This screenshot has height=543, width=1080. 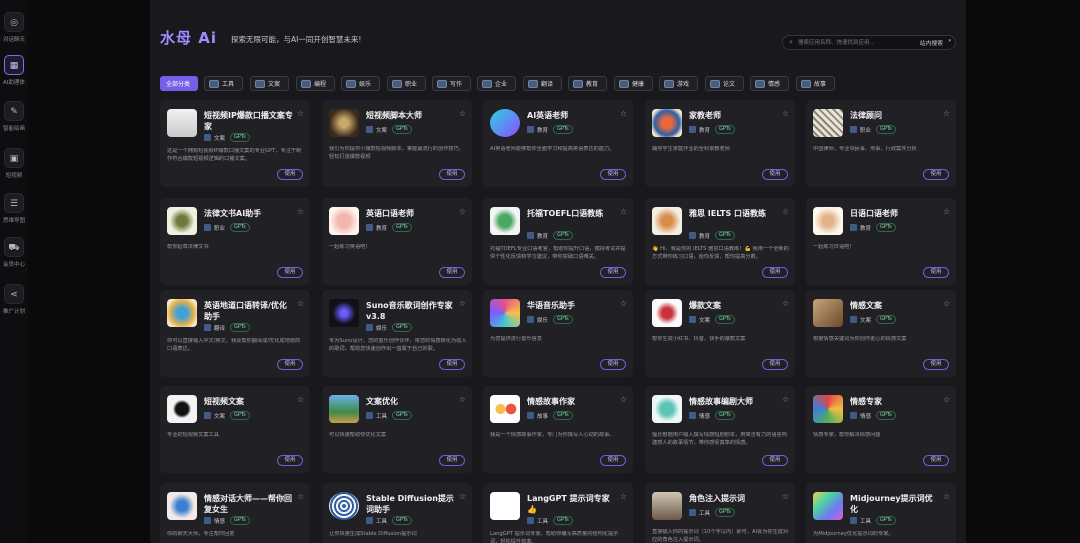 I want to click on sidebar-item-grid: ▦ AI助理体, so click(x=14, y=74).